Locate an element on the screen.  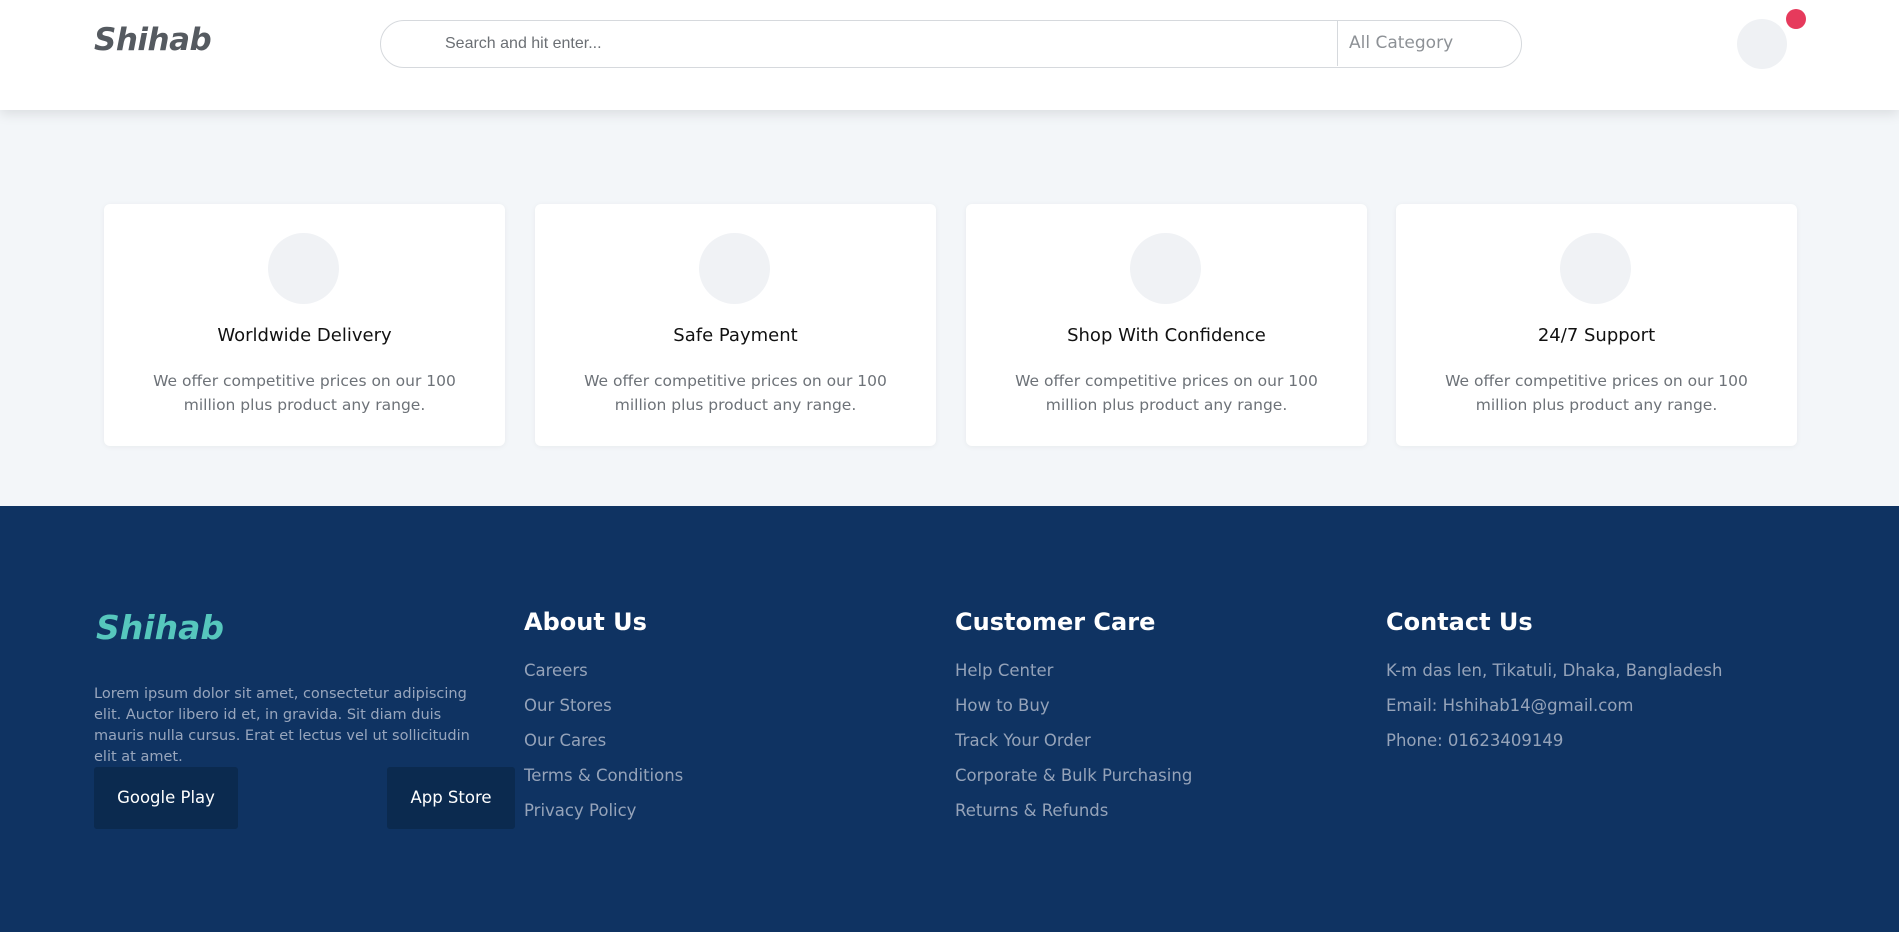
site-logo: Shihab is located at coordinates (153, 40).